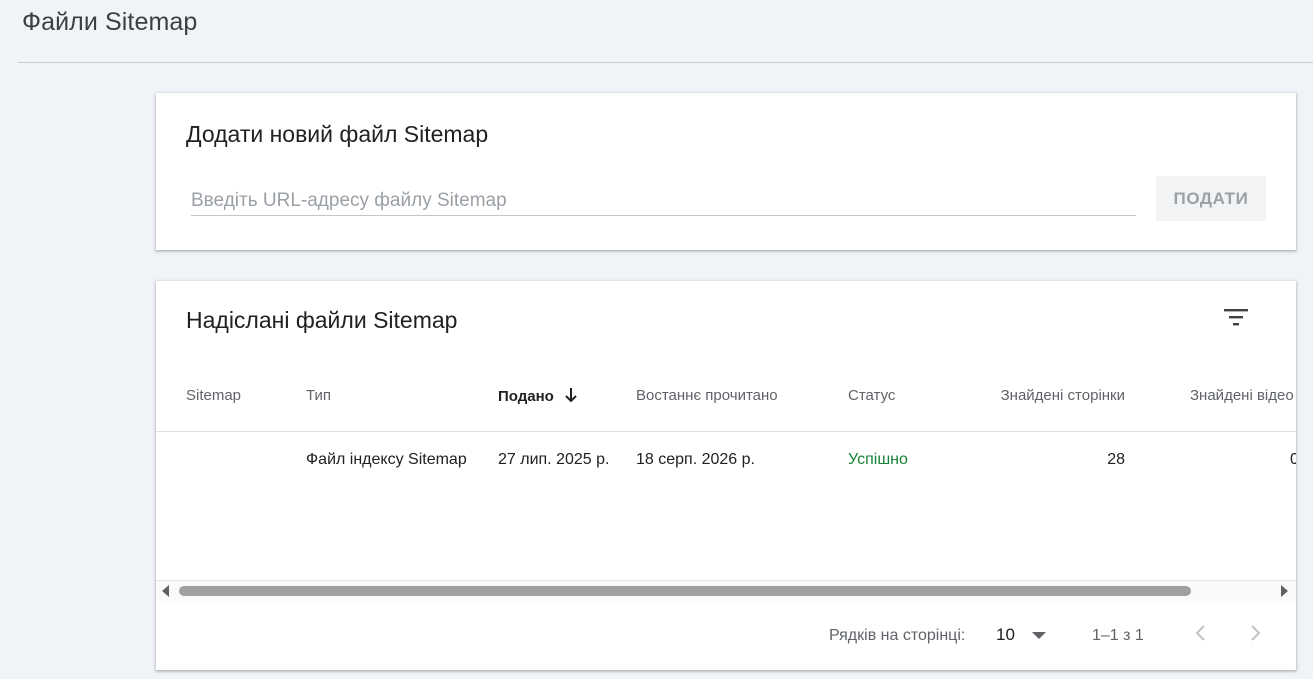 Image resolution: width=1313 pixels, height=679 pixels. I want to click on pagination-range: 1–1 з 1, so click(1118, 635).